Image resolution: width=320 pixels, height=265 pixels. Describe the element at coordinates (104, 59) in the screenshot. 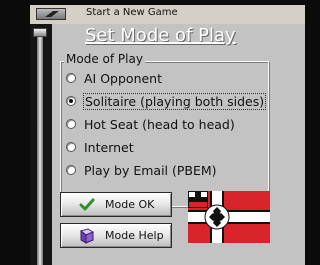

I see `group-label: Mode of Play` at that location.